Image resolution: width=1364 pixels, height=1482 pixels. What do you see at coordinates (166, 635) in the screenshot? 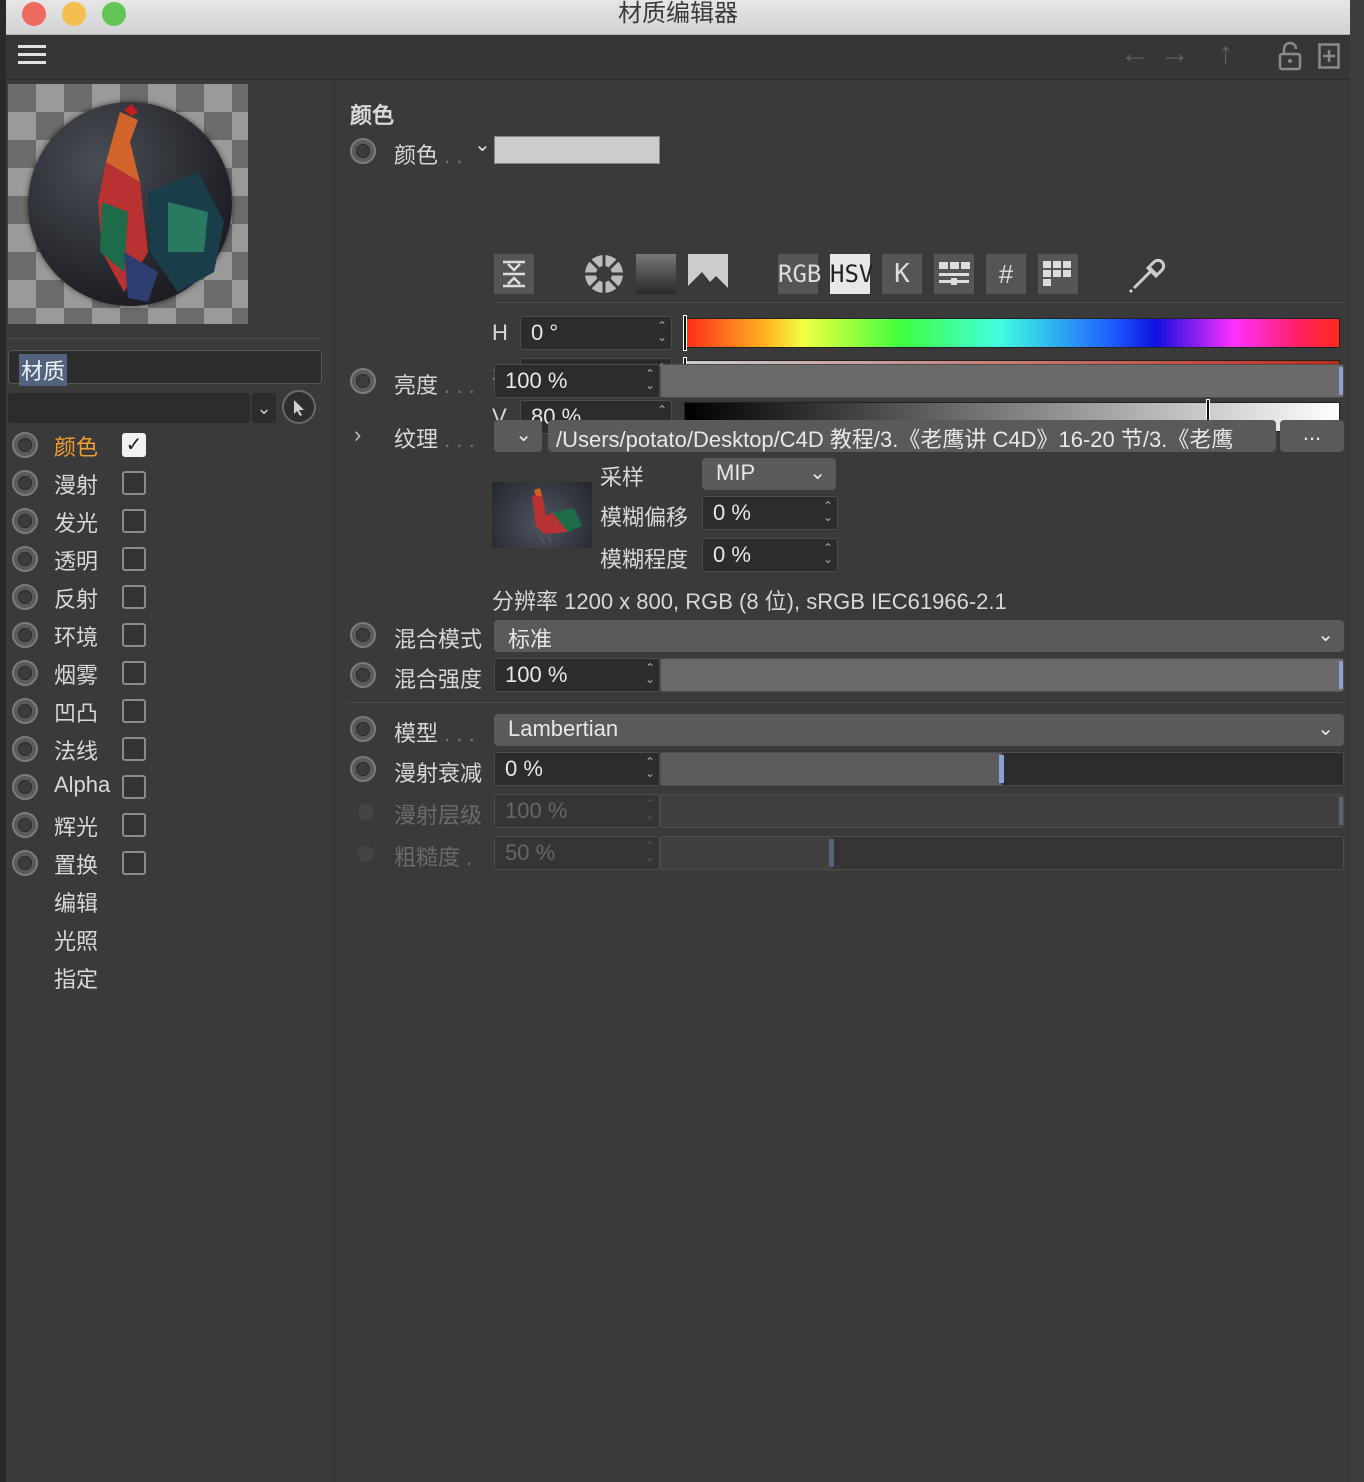
I see `channel-row: 环境` at bounding box center [166, 635].